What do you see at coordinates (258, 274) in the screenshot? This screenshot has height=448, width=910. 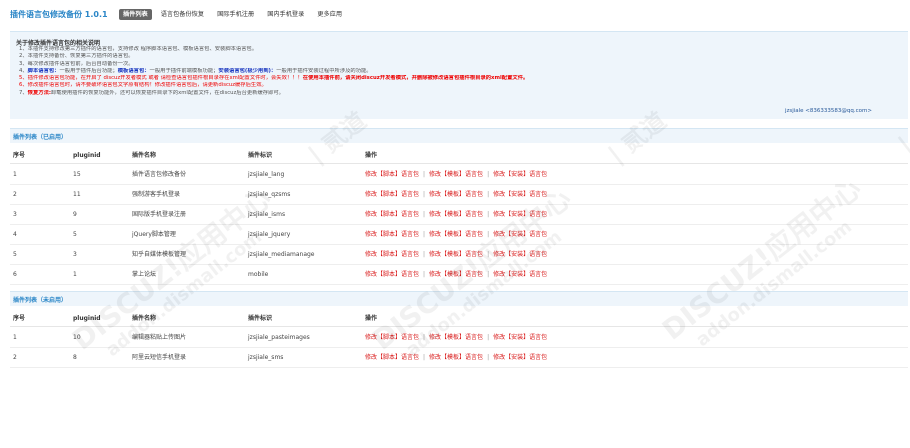 I see `row-plugin-ident: mobile` at bounding box center [258, 274].